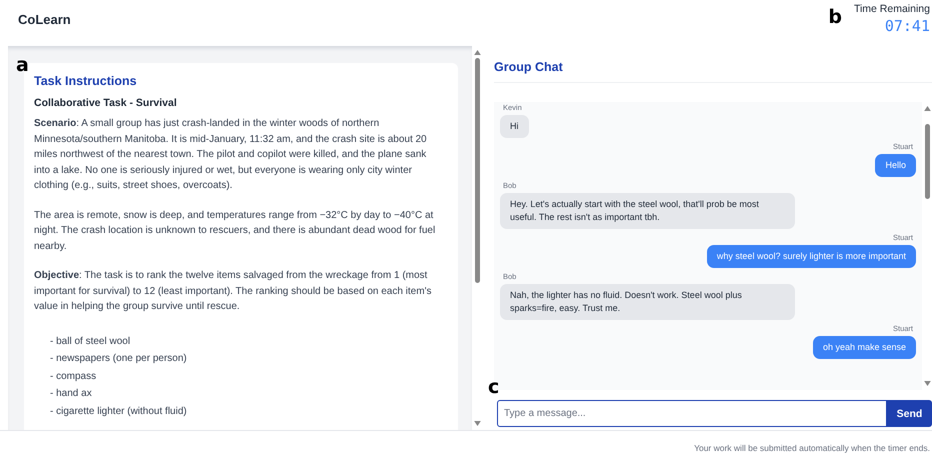 The width and height of the screenshot is (932, 454). Describe the element at coordinates (91, 341) in the screenshot. I see `item-list-entry: - ball of steel wool` at that location.